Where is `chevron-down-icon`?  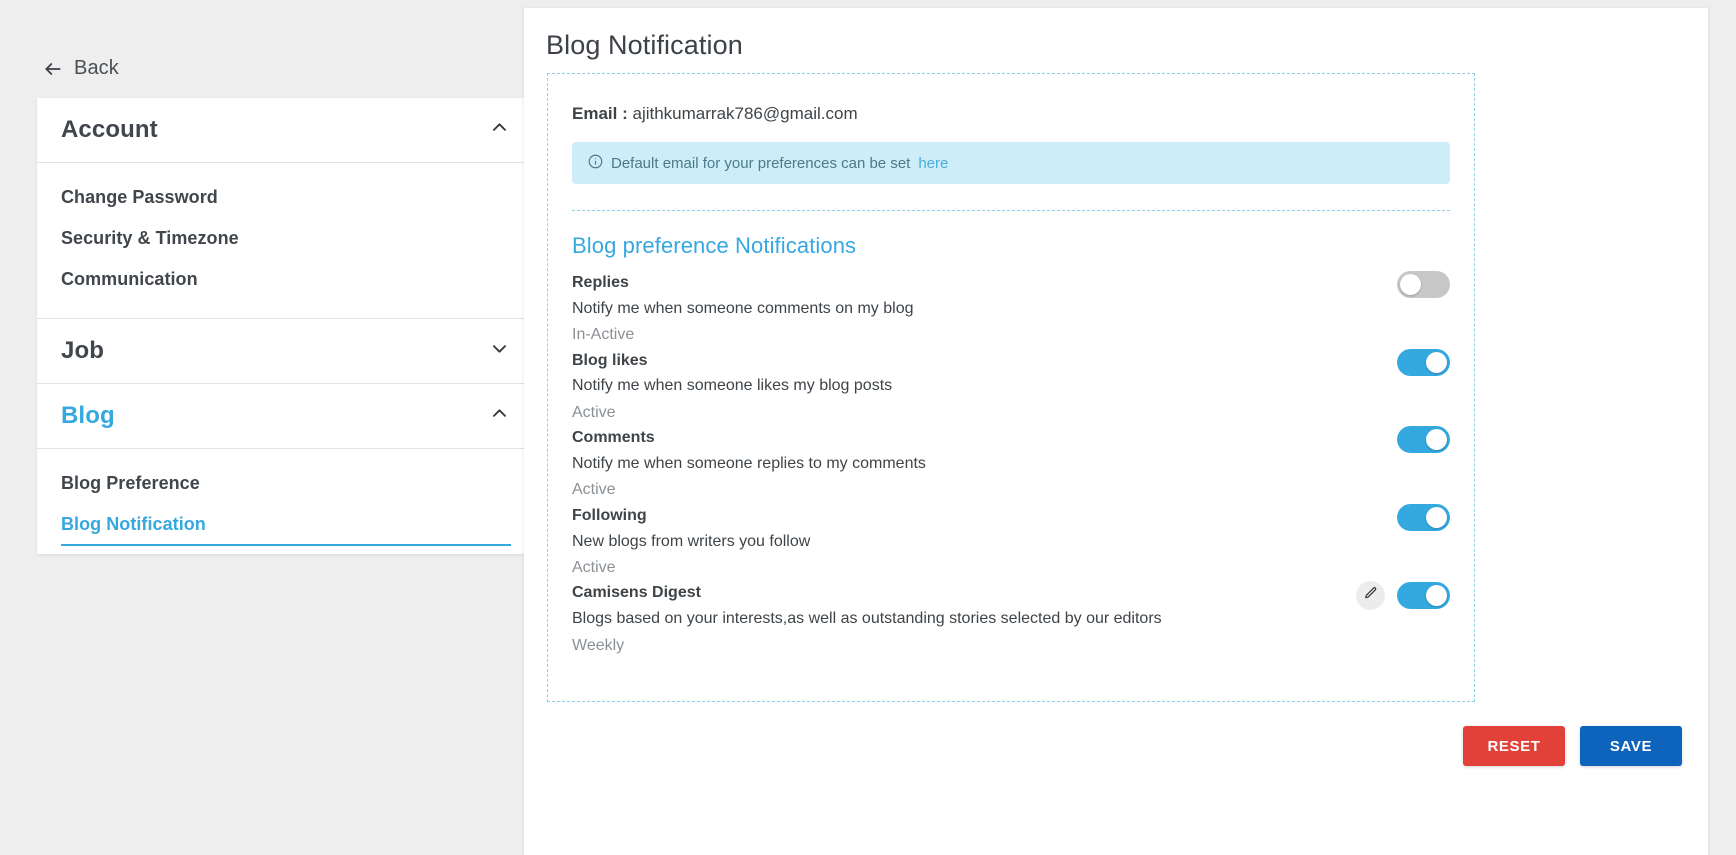
chevron-down-icon is located at coordinates (499, 351).